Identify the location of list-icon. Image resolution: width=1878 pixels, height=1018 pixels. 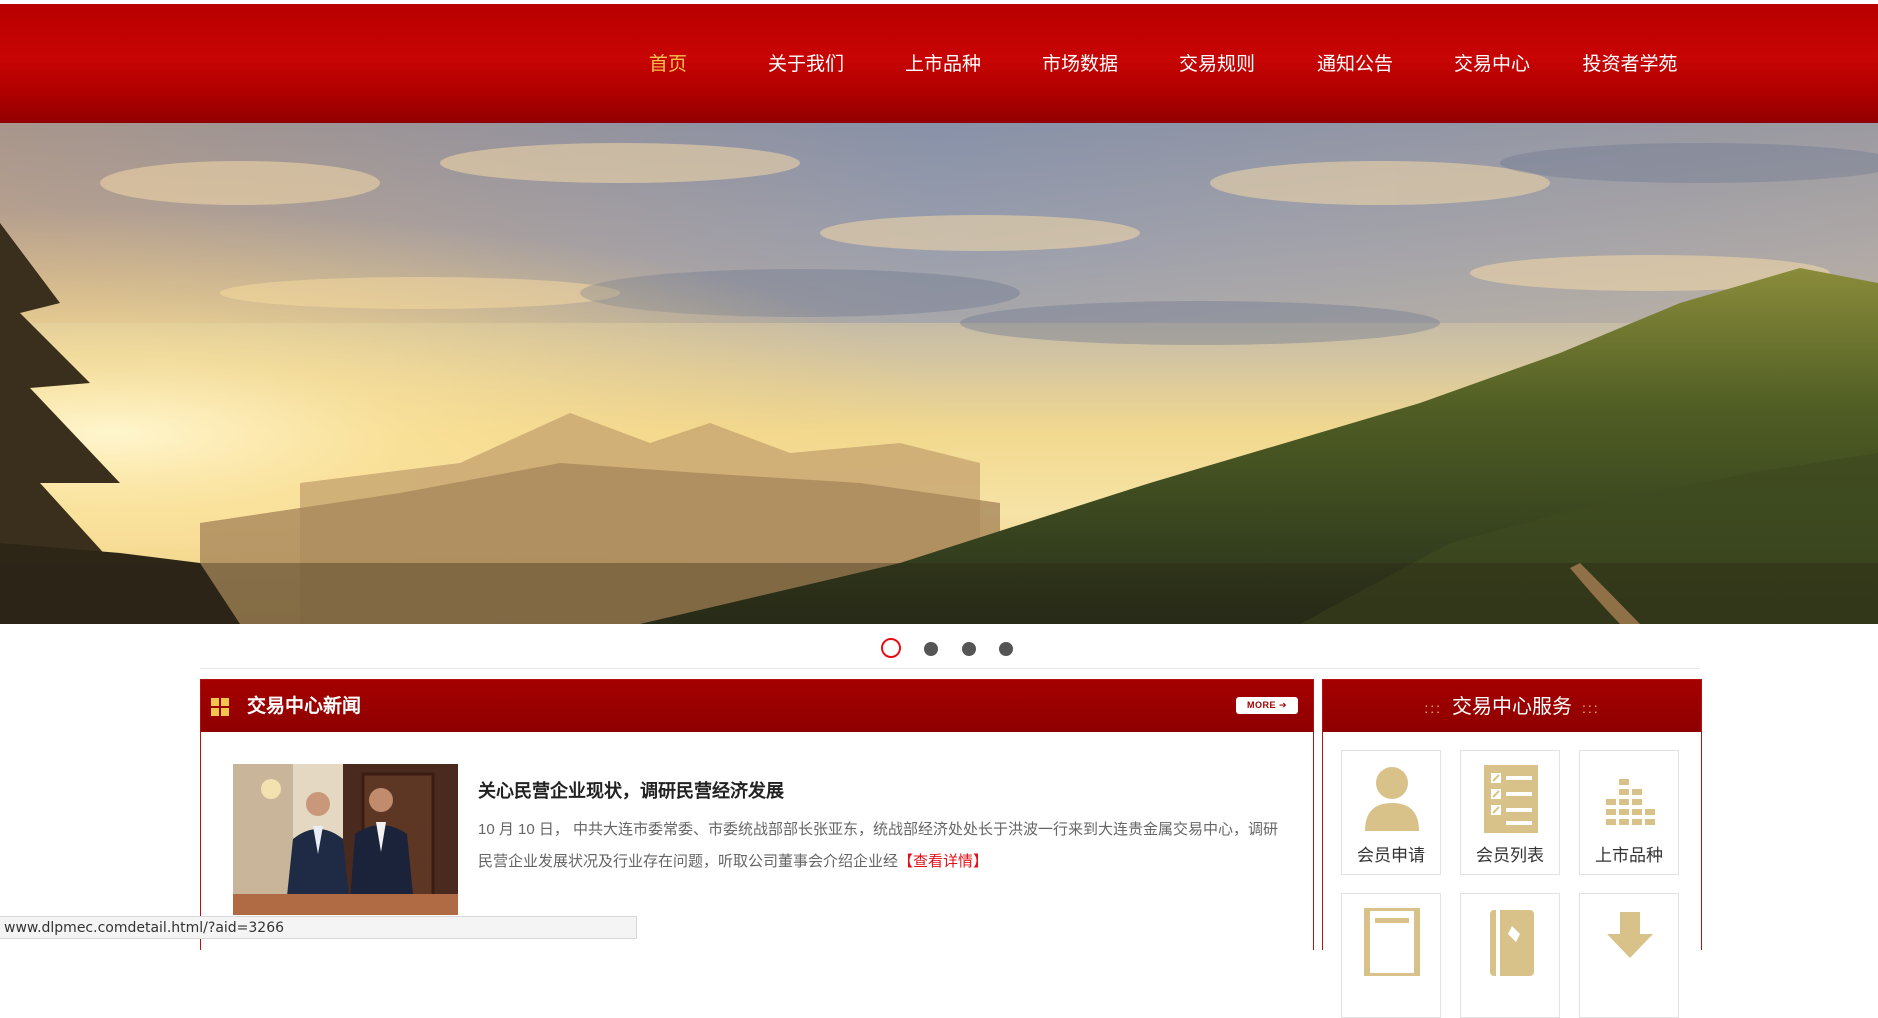
(1511, 799).